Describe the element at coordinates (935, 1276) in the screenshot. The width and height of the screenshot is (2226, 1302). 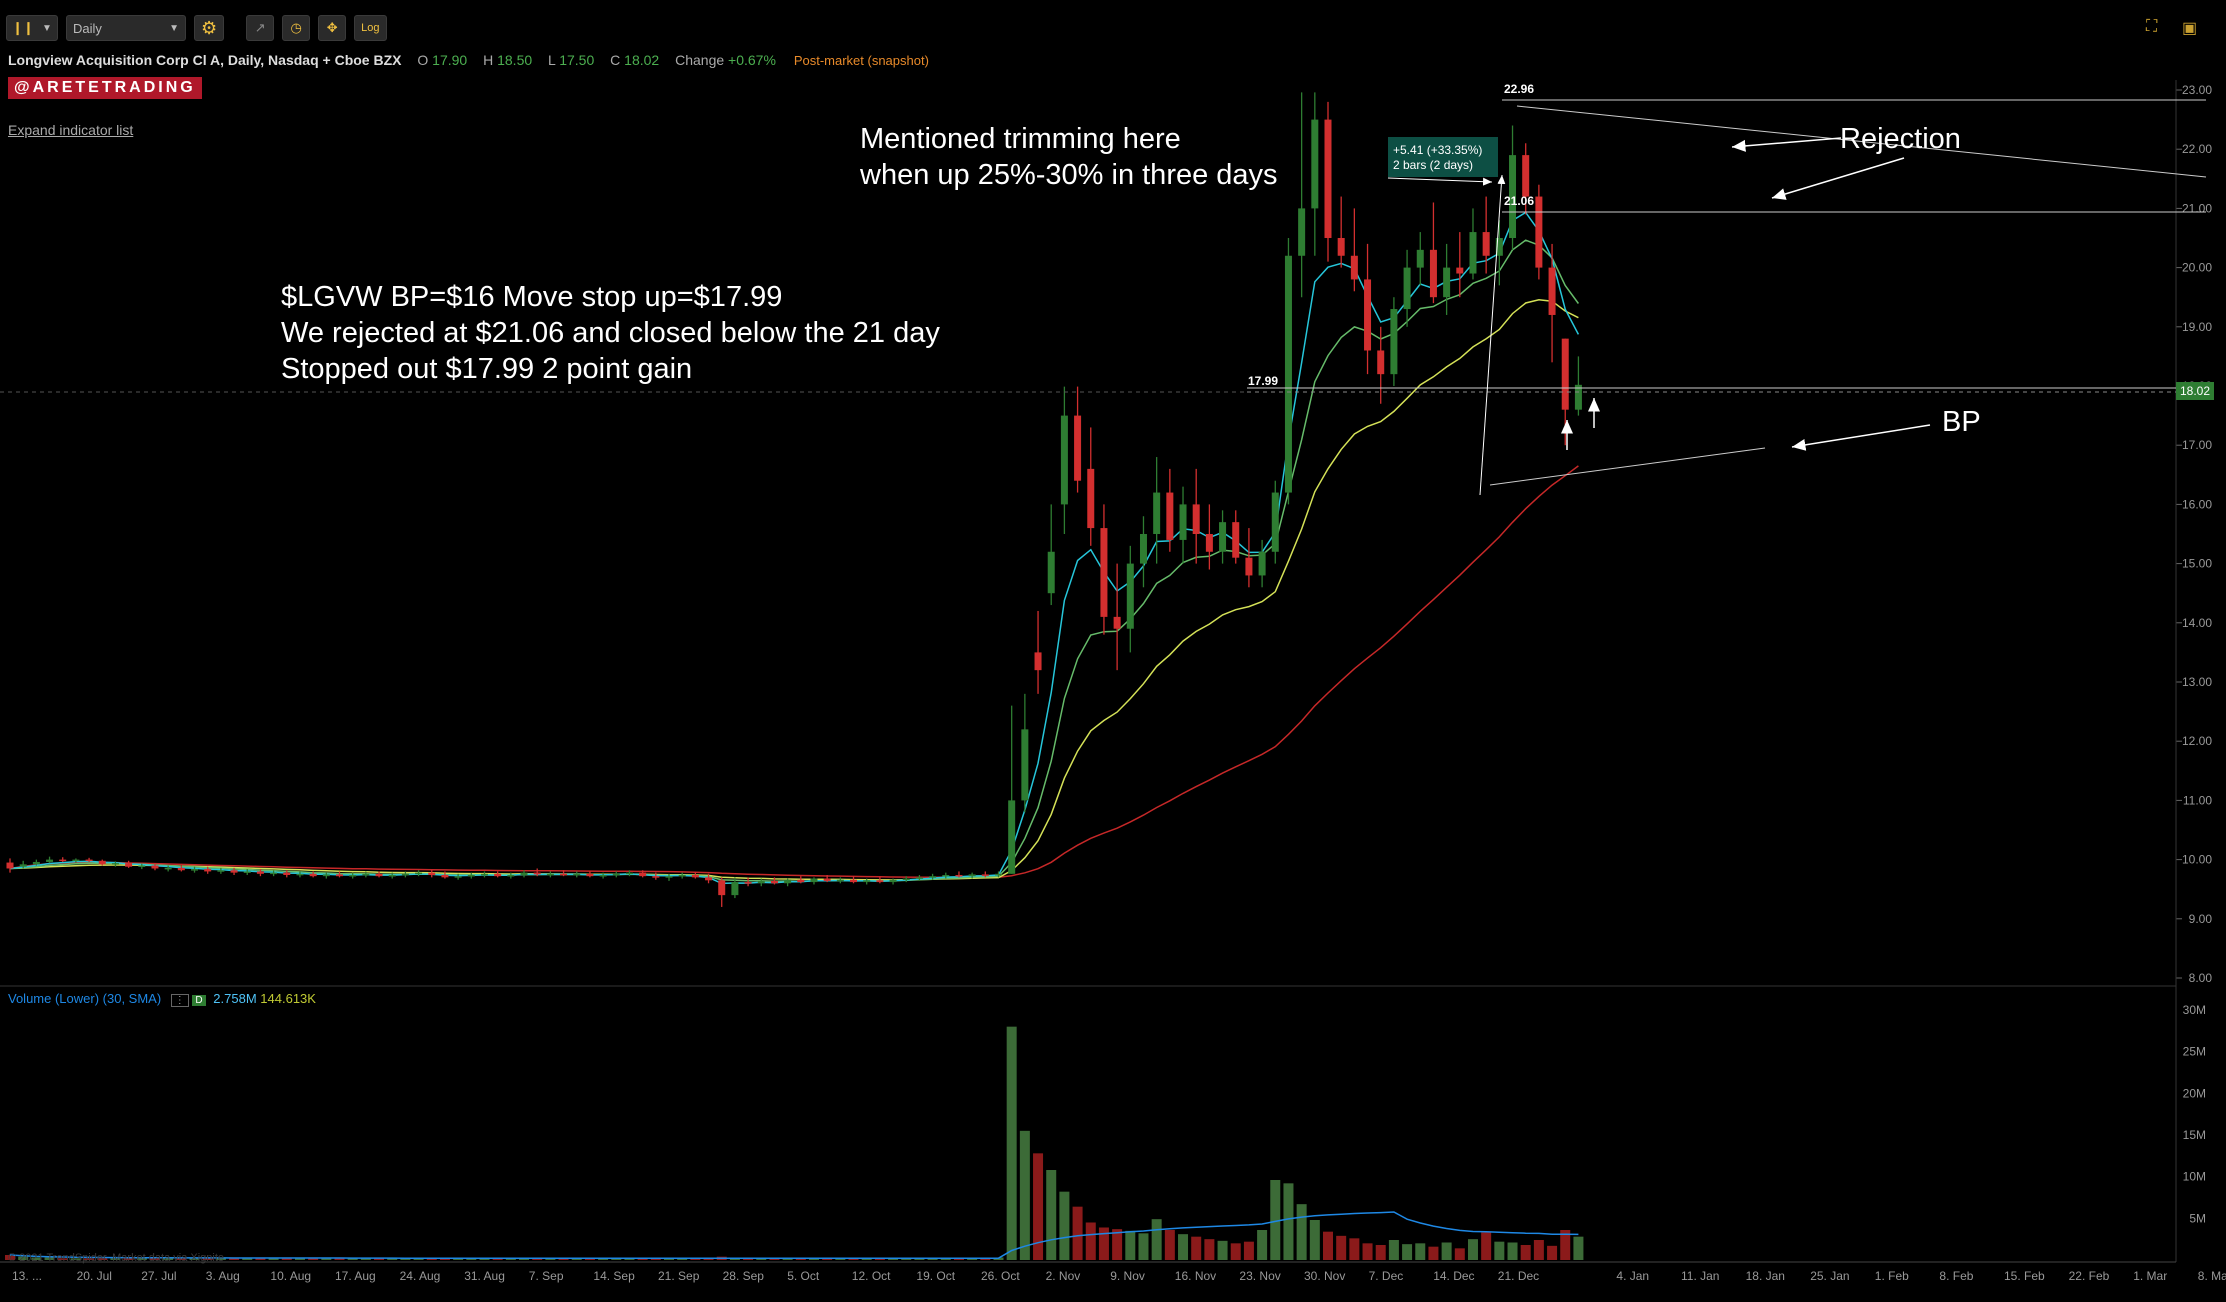
I see `date-label: 19. Oct` at that location.